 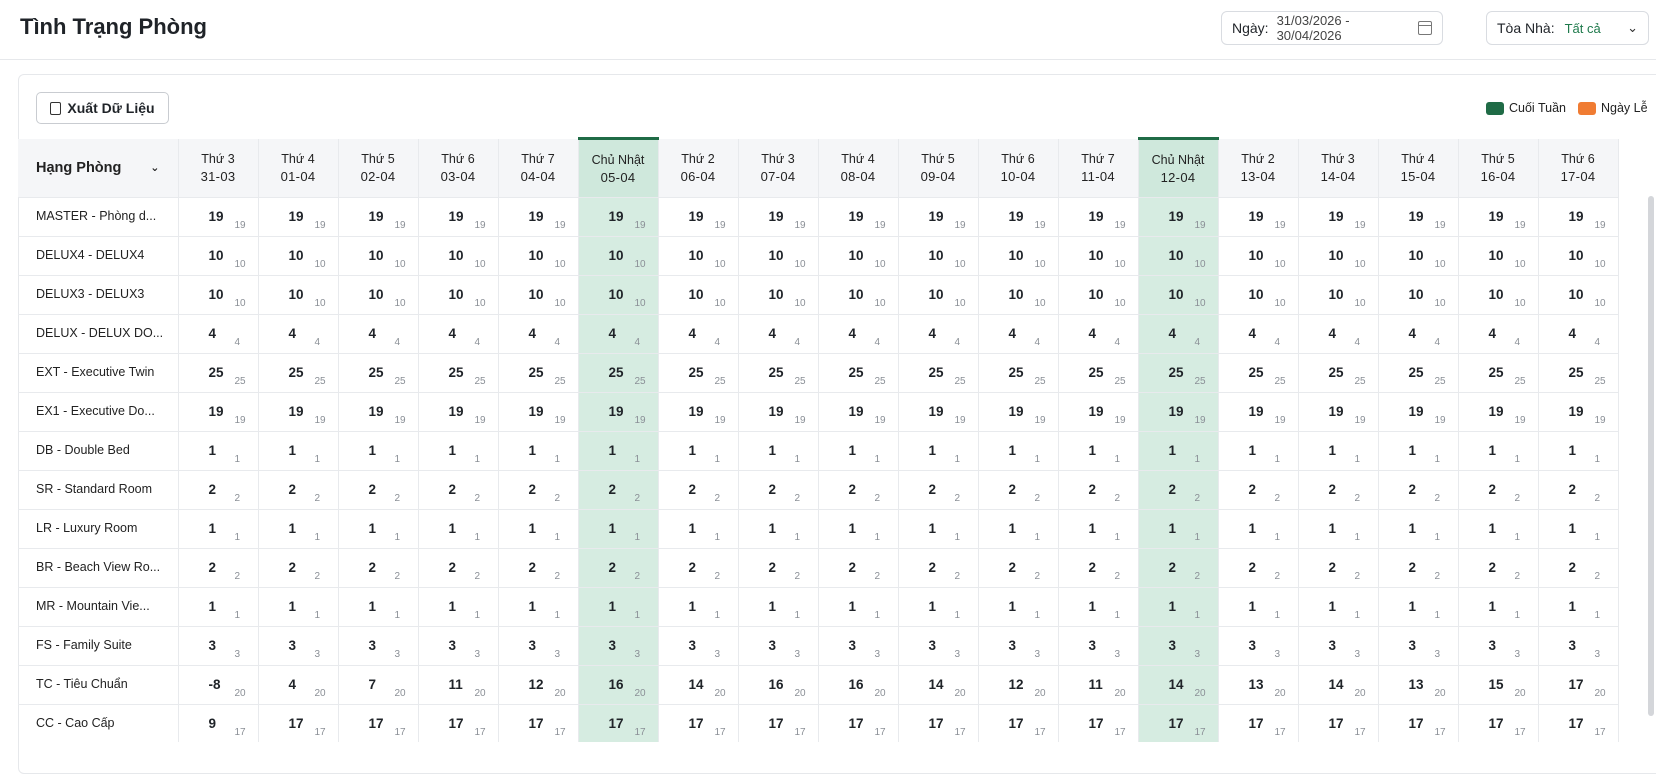 I want to click on export-data-button: Xuất Dữ Liệu, so click(x=102, y=108).